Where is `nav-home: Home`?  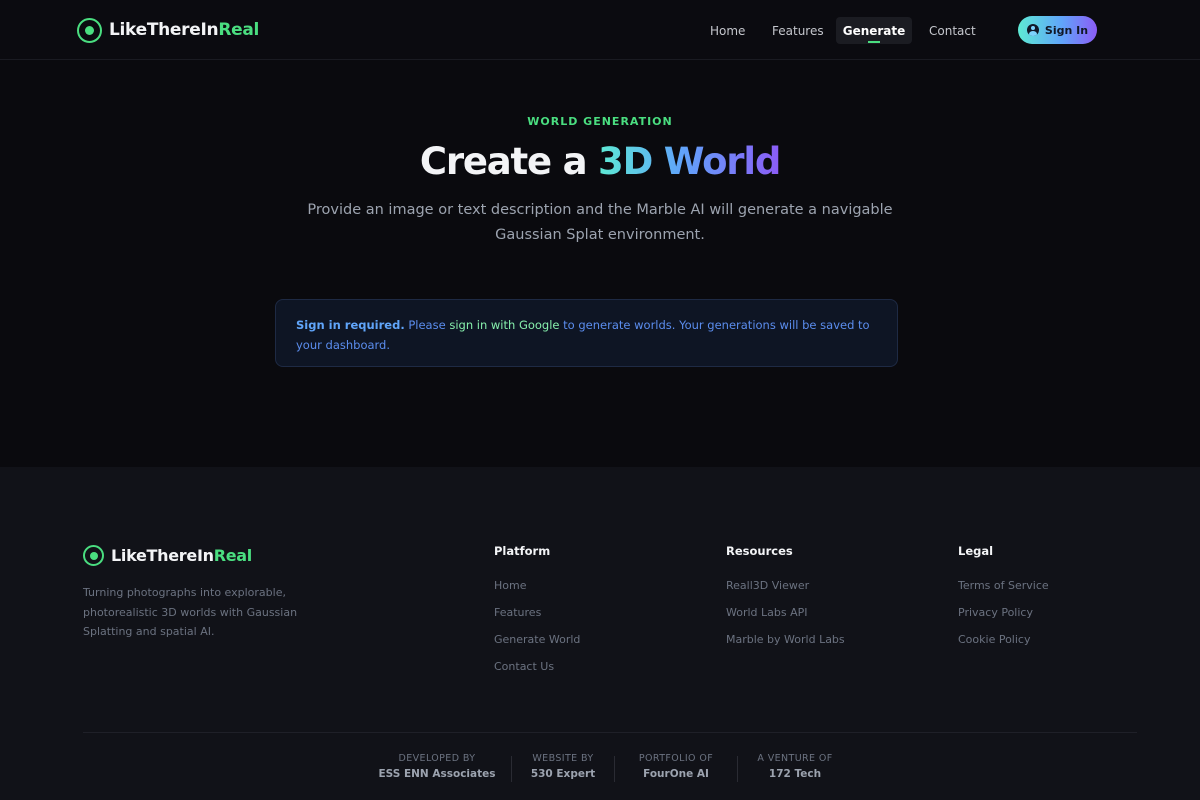
nav-home: Home is located at coordinates (727, 30).